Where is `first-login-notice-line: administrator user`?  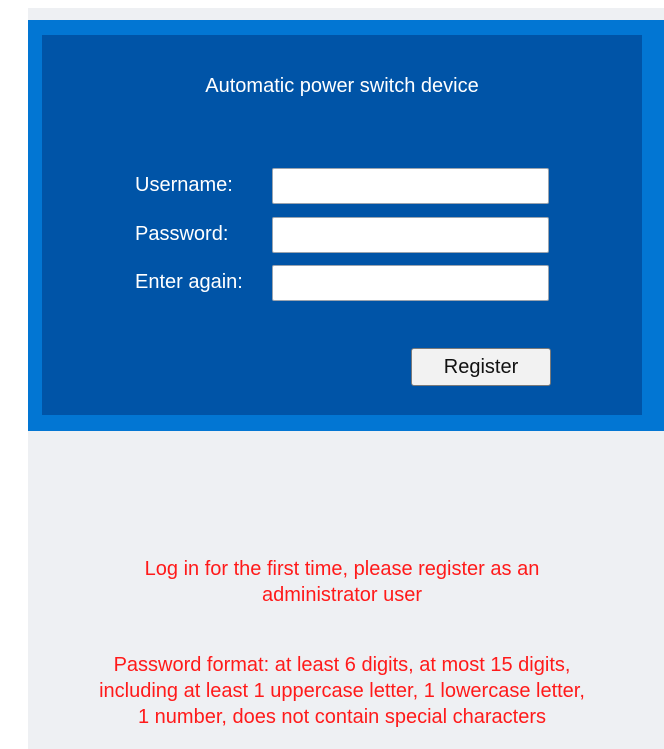 first-login-notice-line: administrator user is located at coordinates (342, 595).